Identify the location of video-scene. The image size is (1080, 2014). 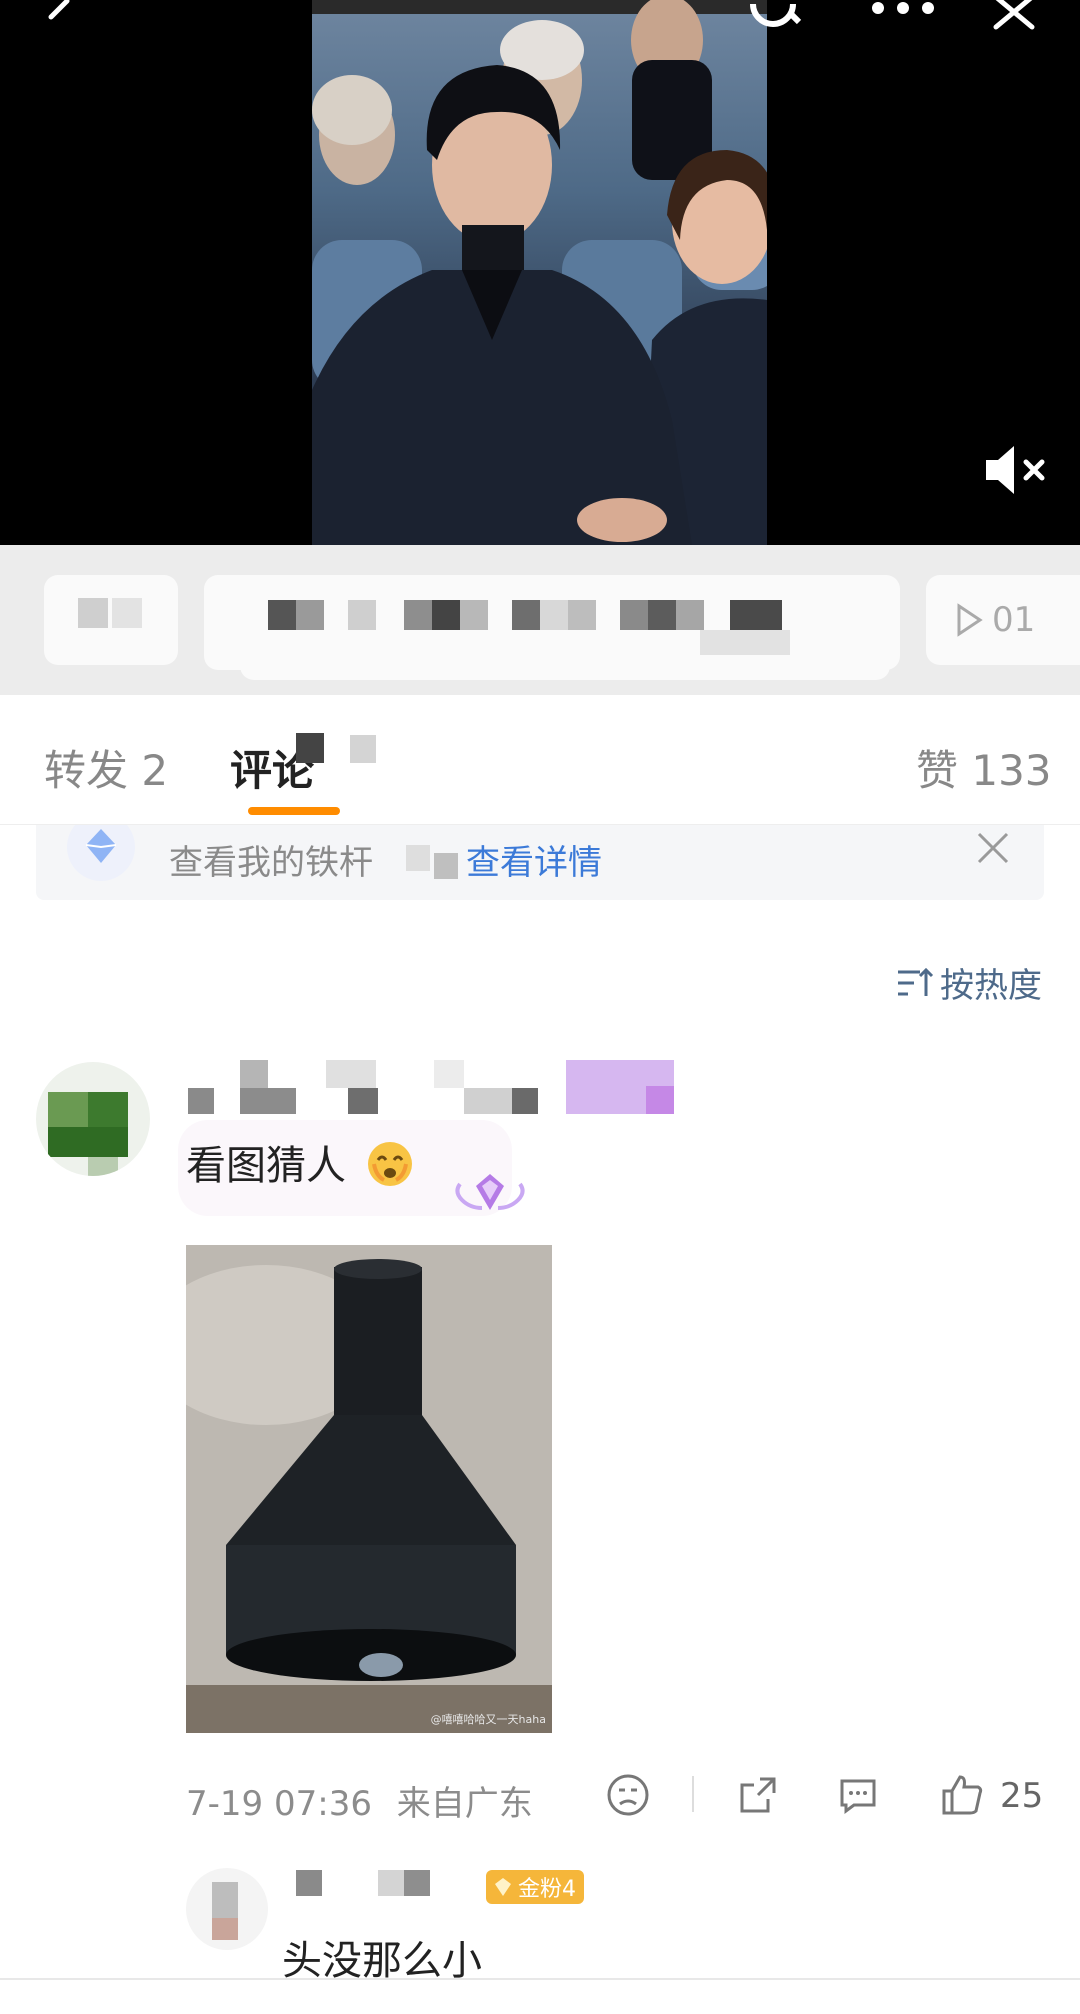
(539, 272).